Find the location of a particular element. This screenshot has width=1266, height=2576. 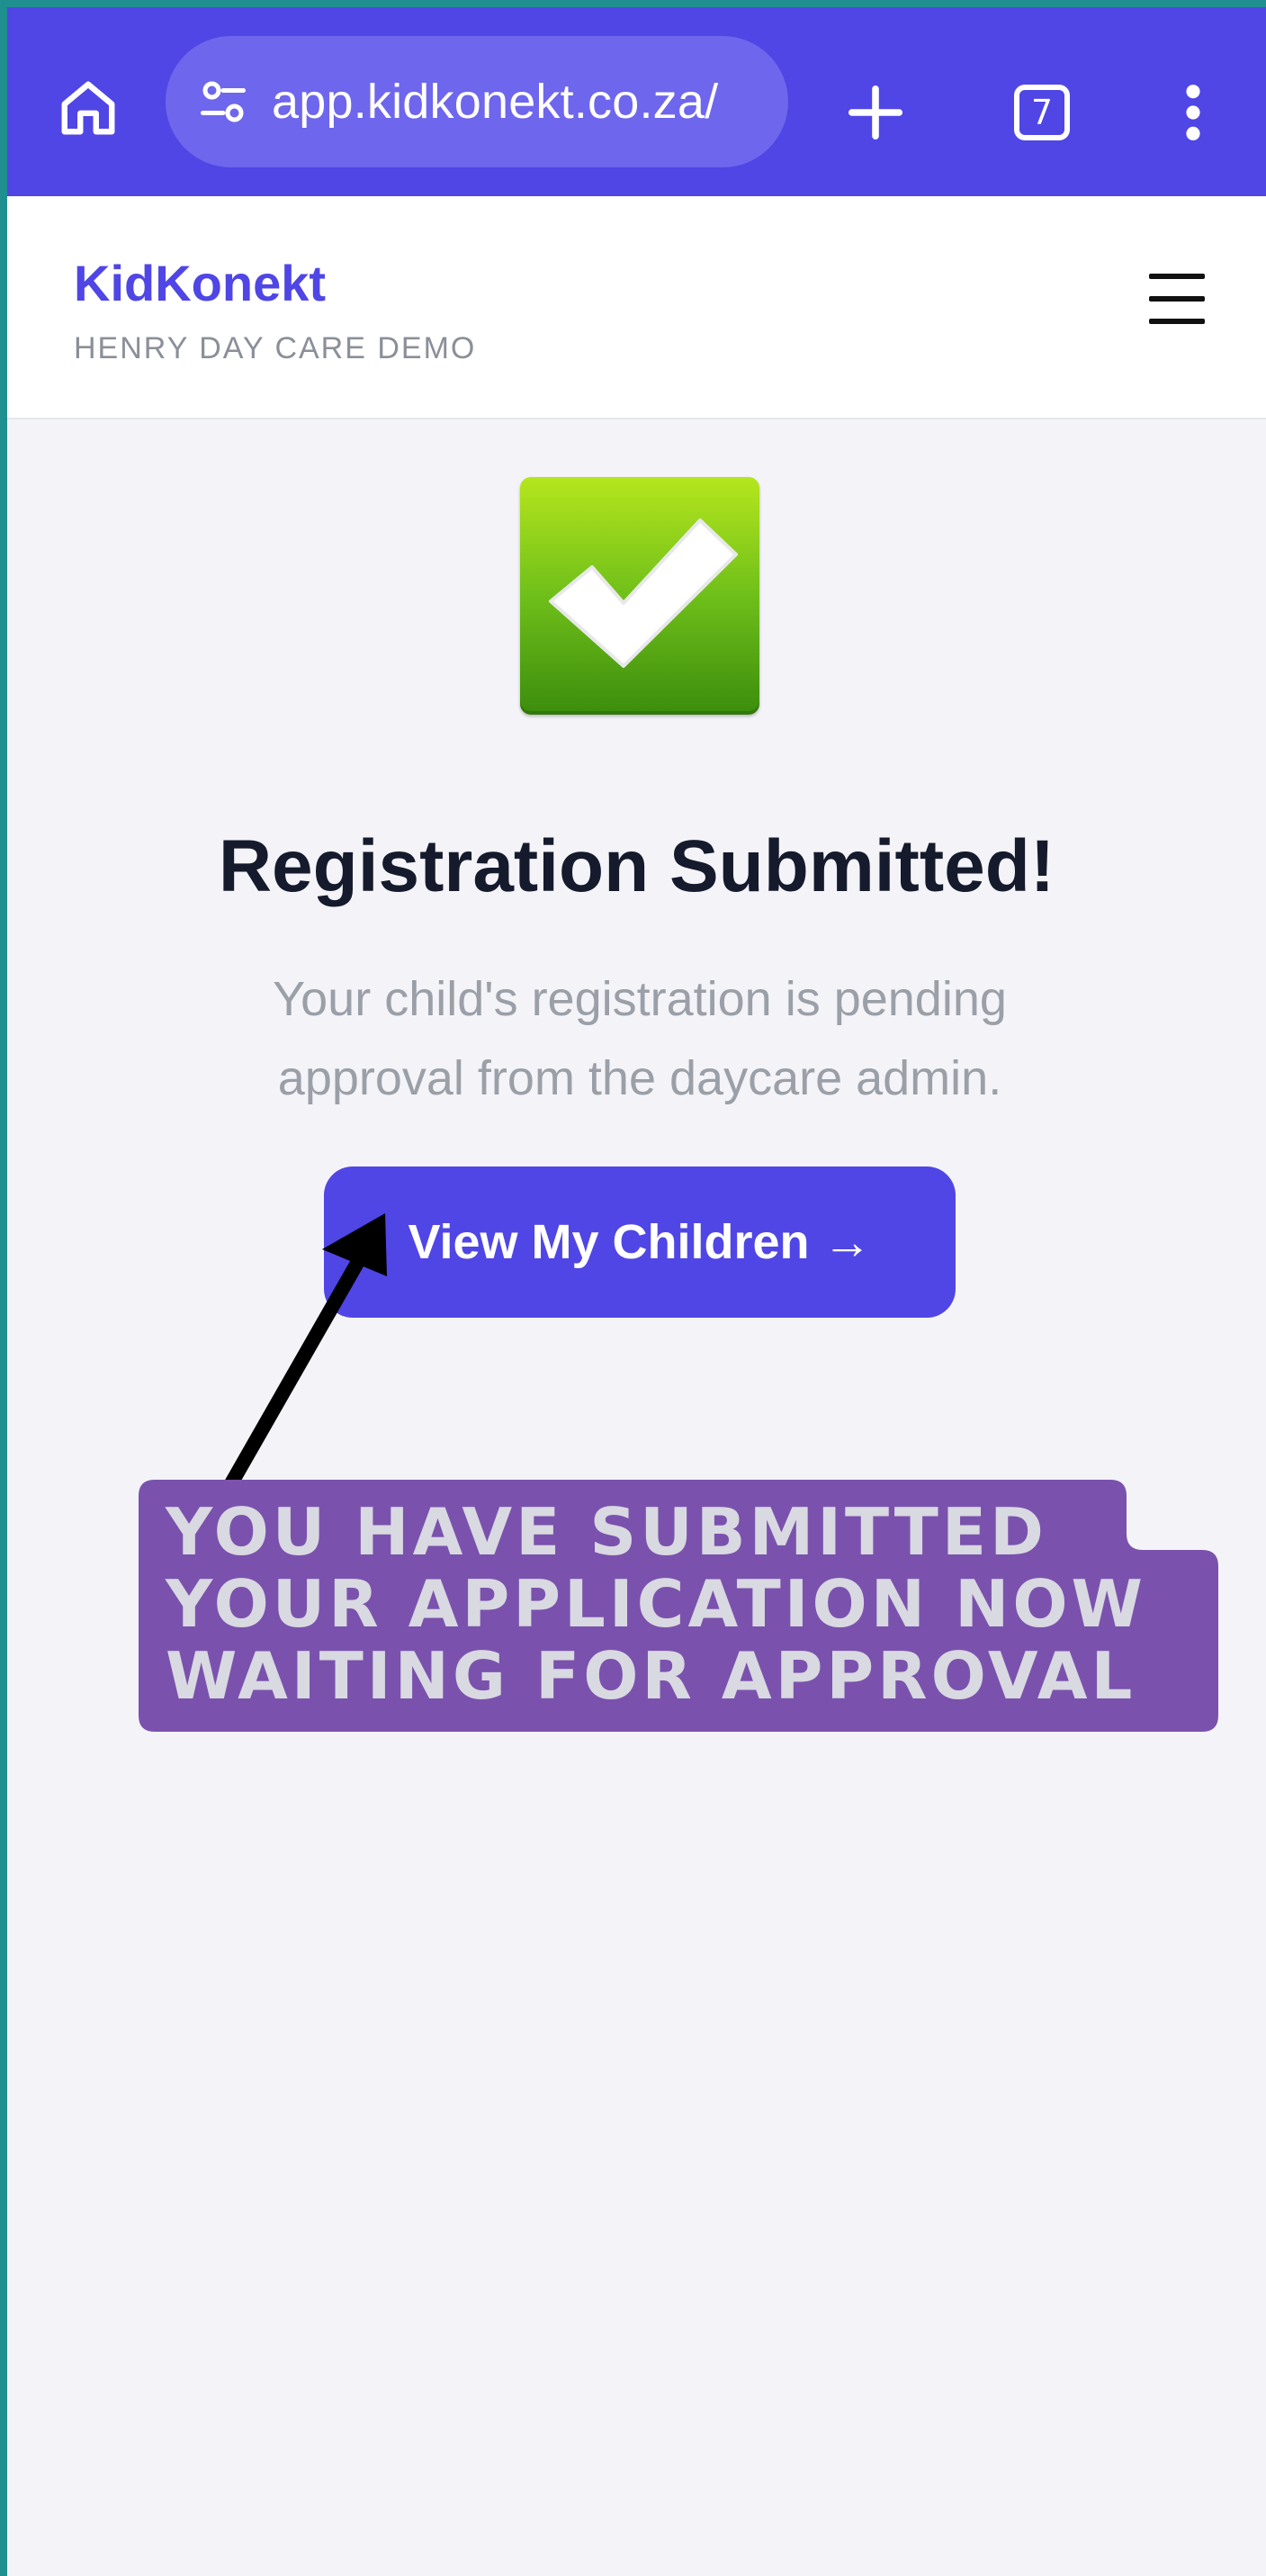

arrow-icon is located at coordinates (305, 1352).